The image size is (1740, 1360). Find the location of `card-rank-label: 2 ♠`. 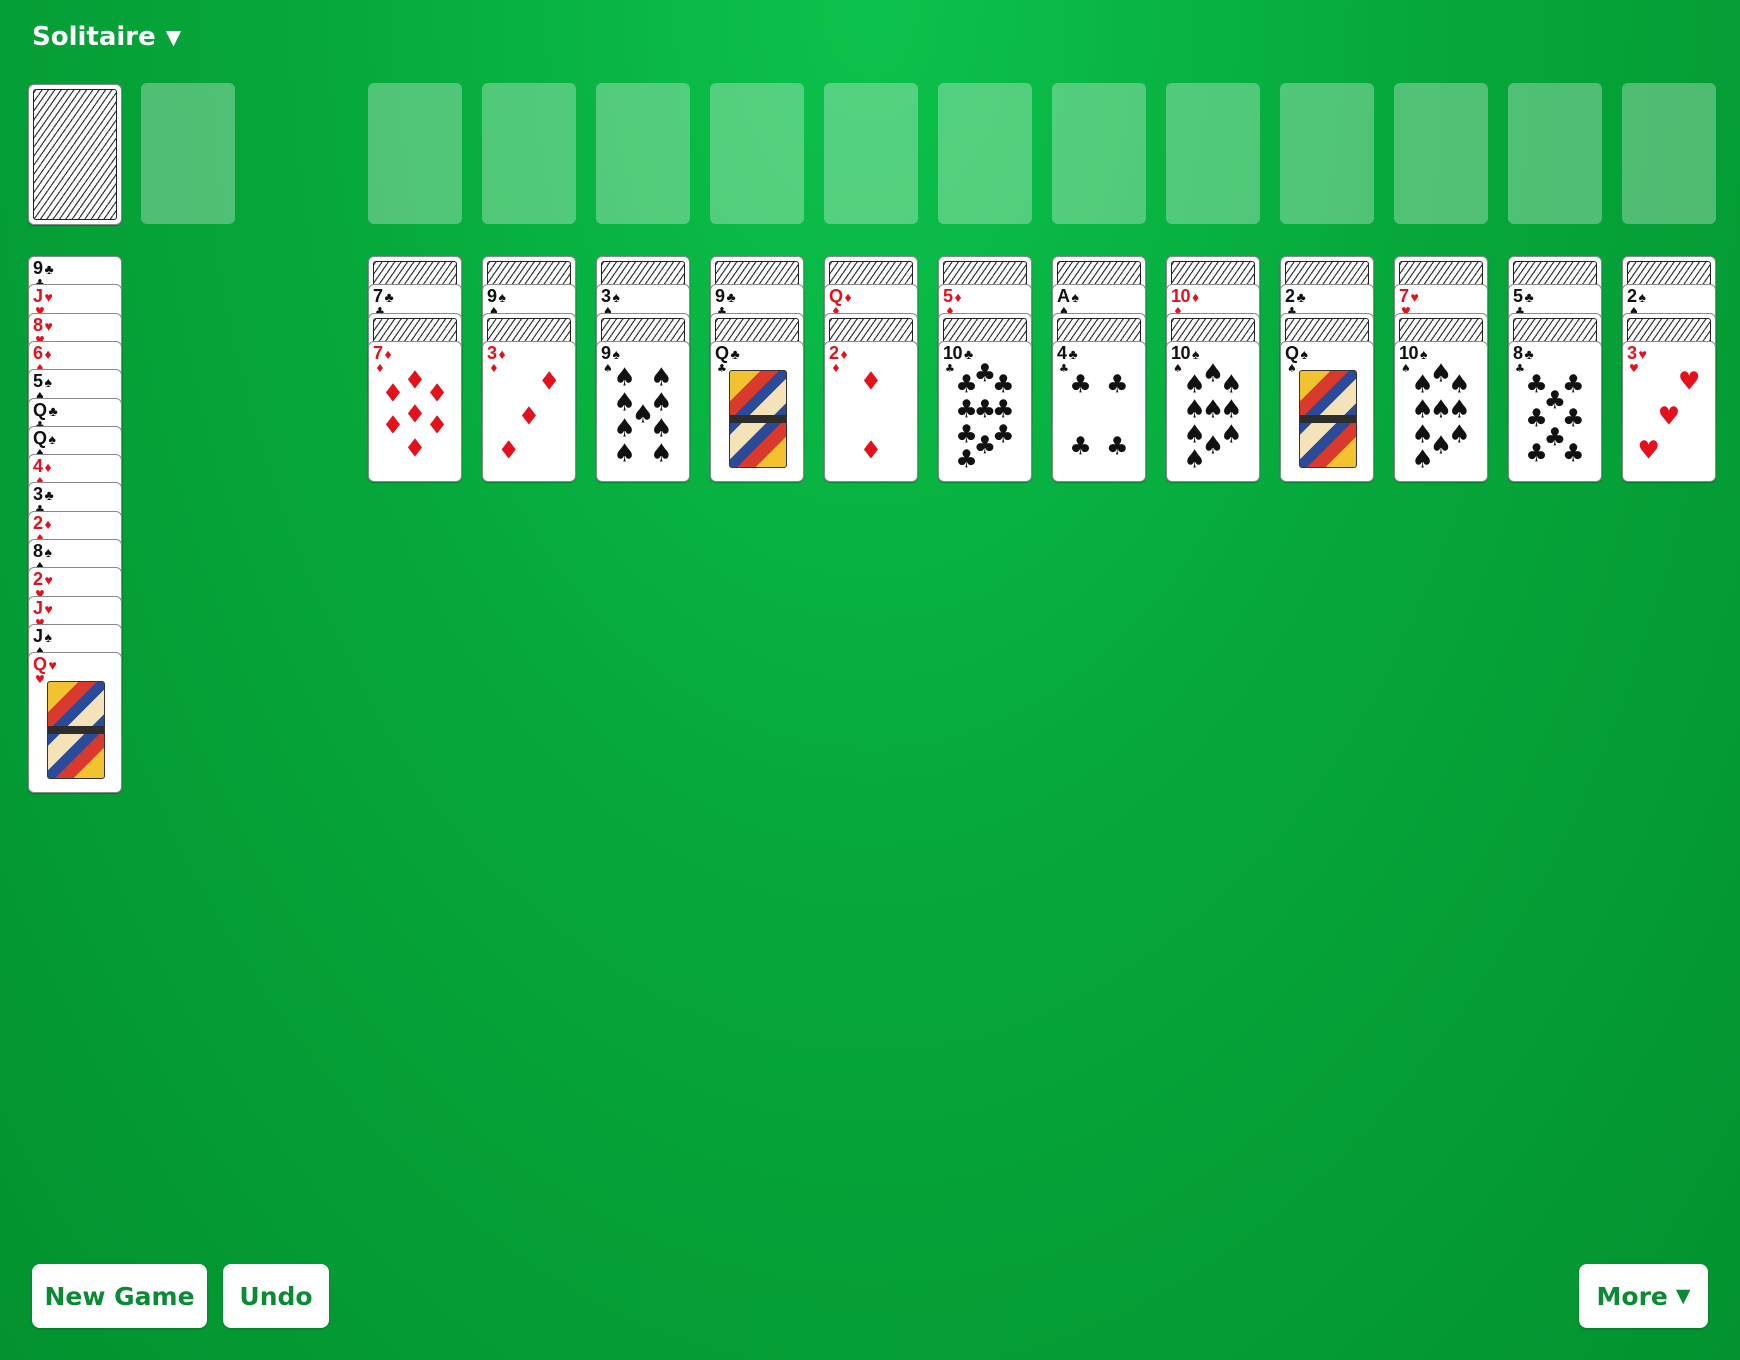

card-rank-label: 2 ♠ is located at coordinates (1636, 296).